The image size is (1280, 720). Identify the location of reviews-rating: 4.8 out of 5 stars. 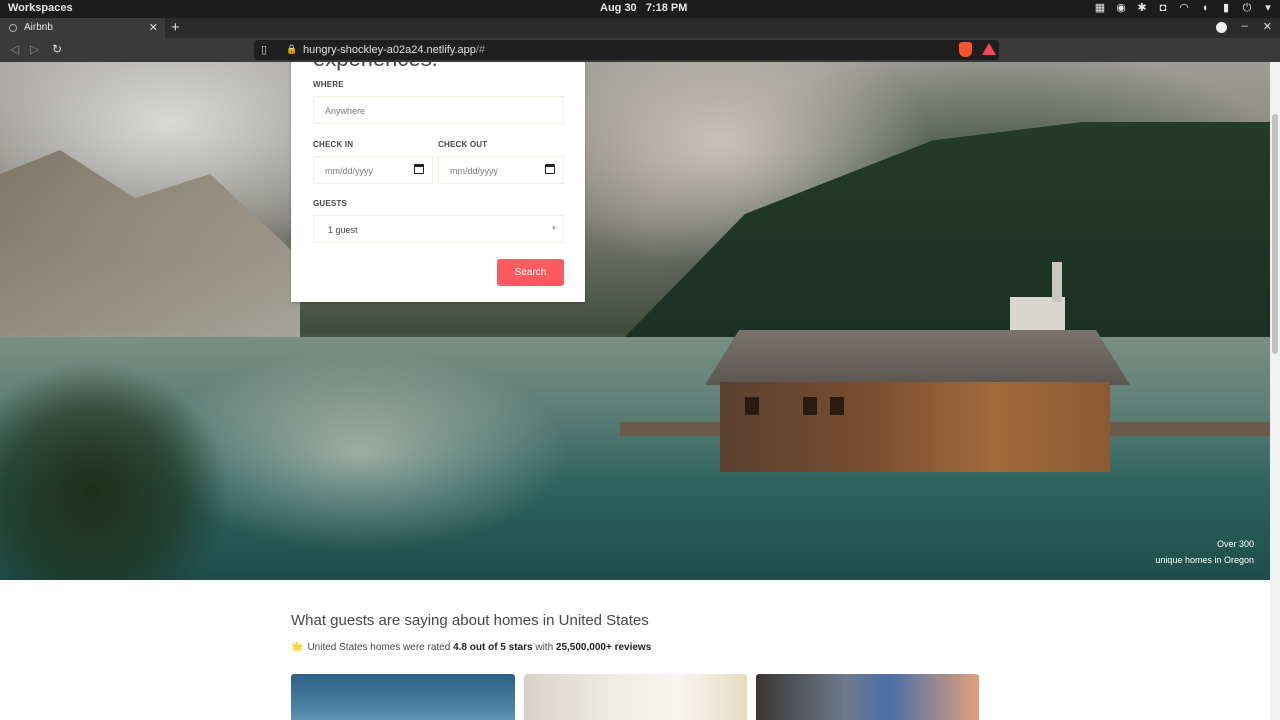
(493, 647).